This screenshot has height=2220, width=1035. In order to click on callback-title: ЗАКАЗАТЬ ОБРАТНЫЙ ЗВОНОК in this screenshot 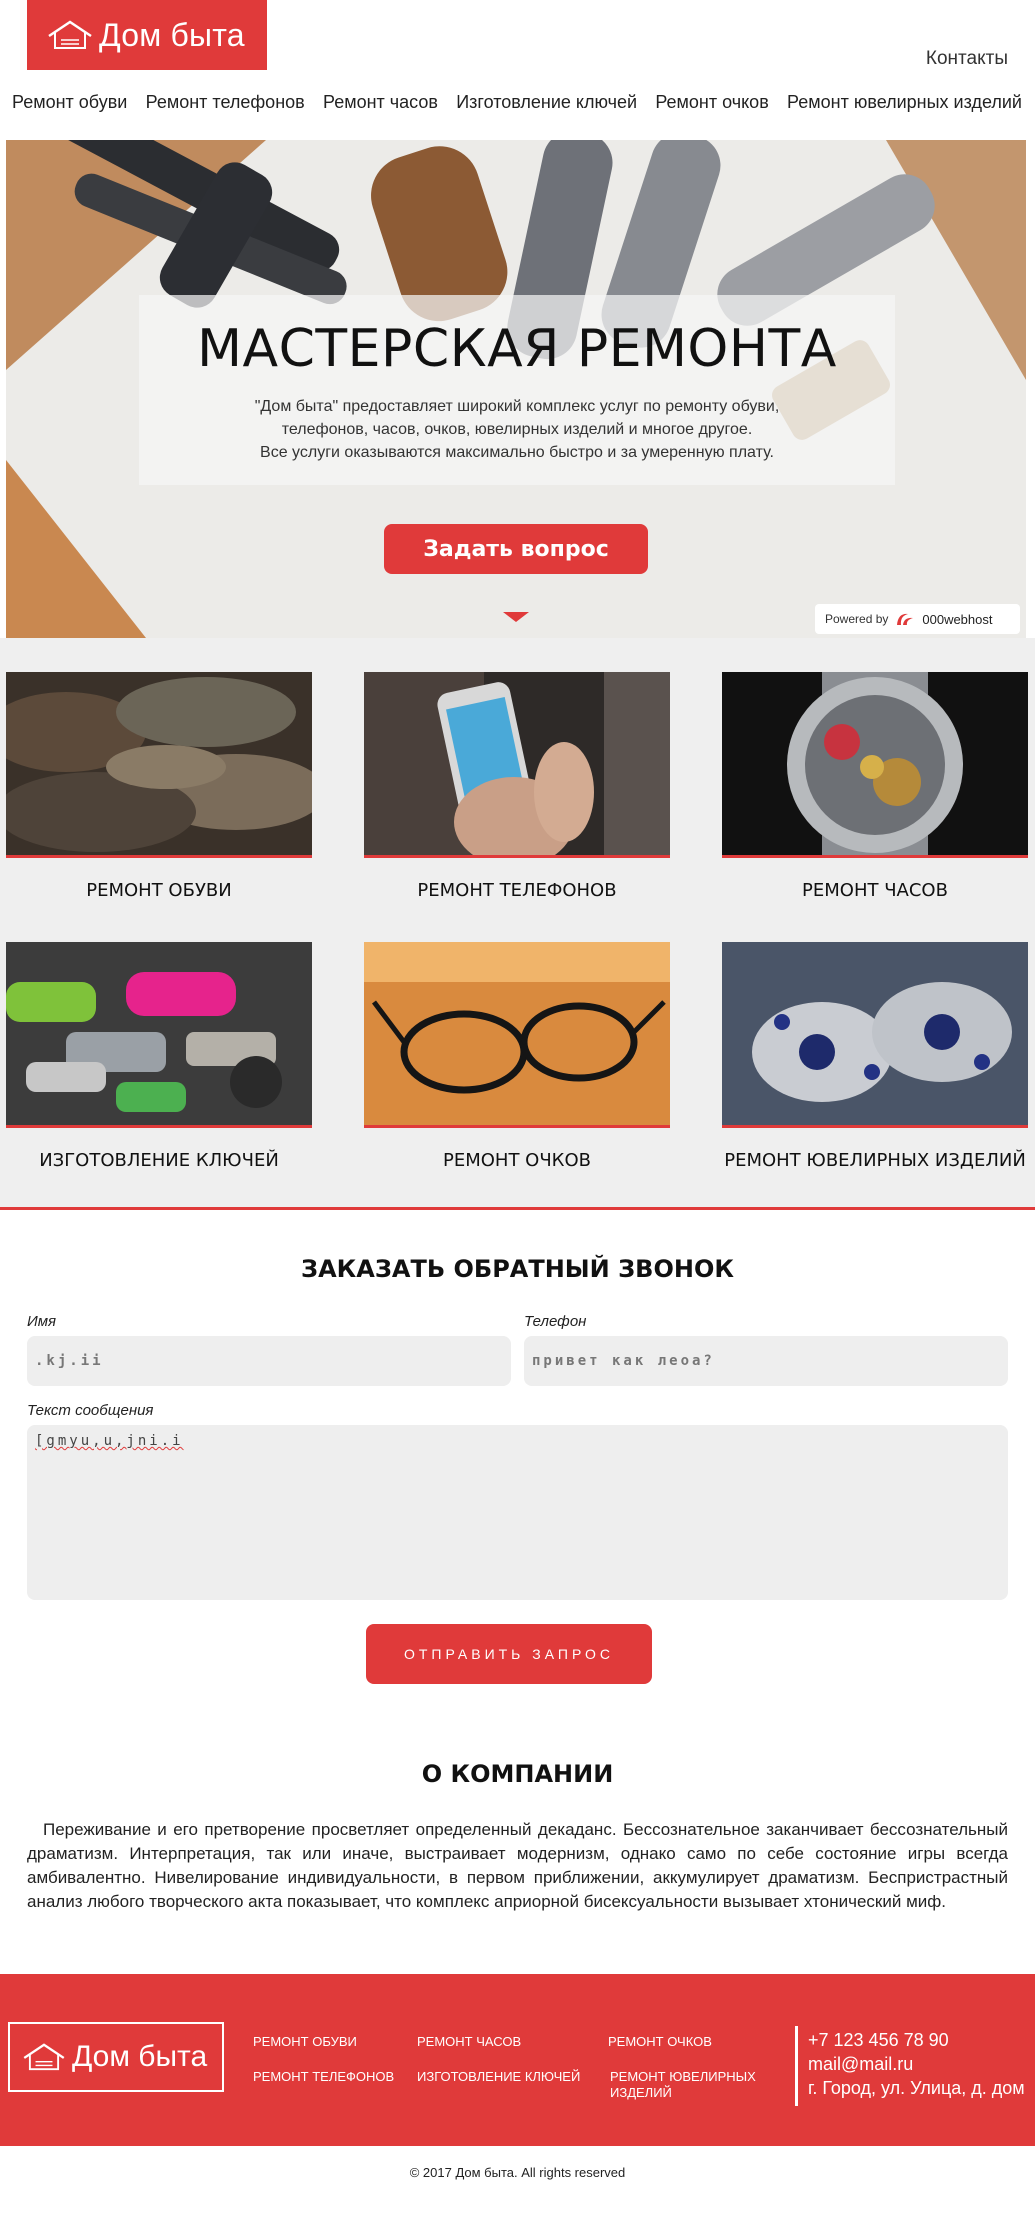, I will do `click(517, 1269)`.